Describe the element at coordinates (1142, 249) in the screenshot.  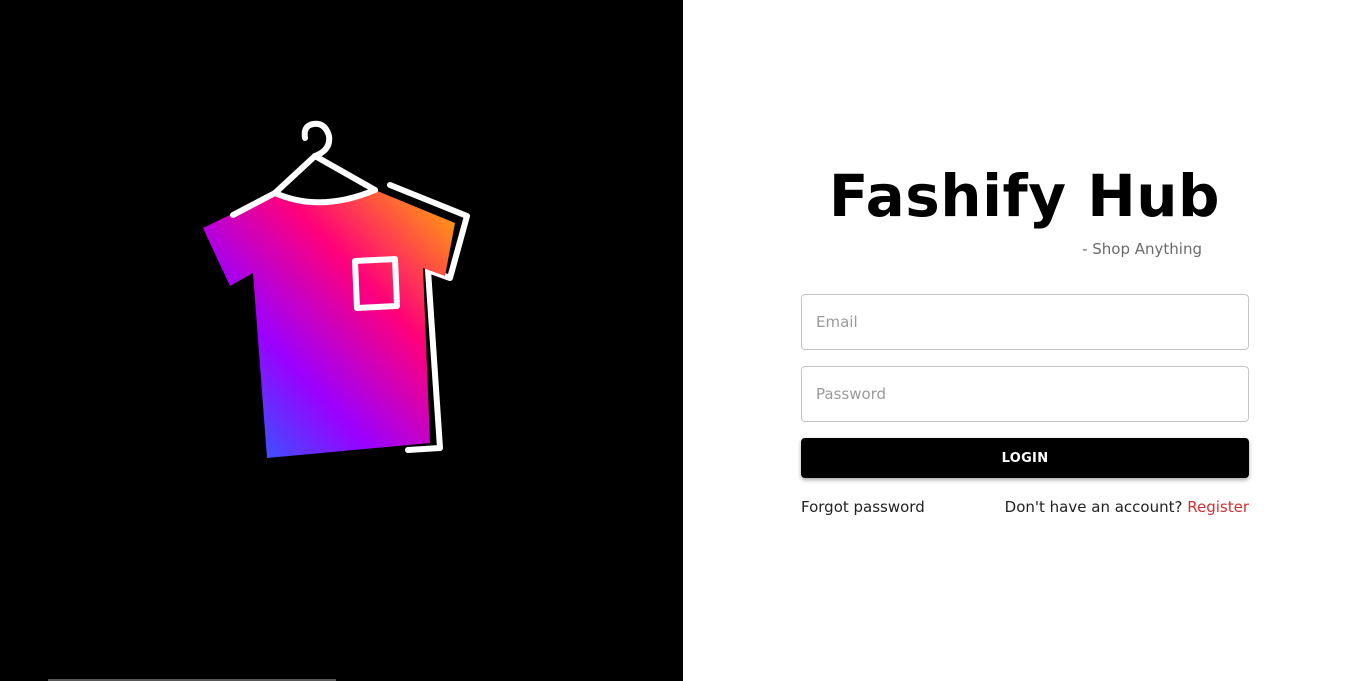
I see `brand-tagline: - Shop Anything` at that location.